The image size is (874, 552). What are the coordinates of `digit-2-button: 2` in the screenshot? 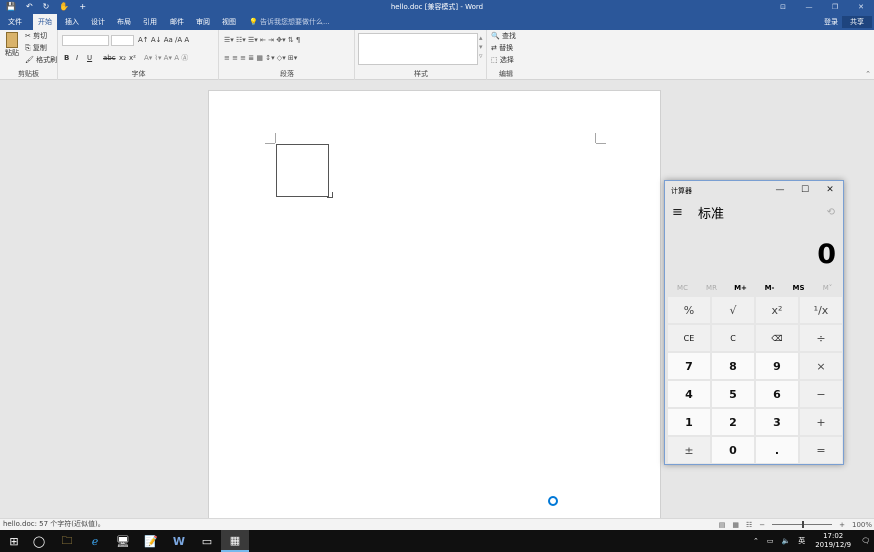 It's located at (733, 422).